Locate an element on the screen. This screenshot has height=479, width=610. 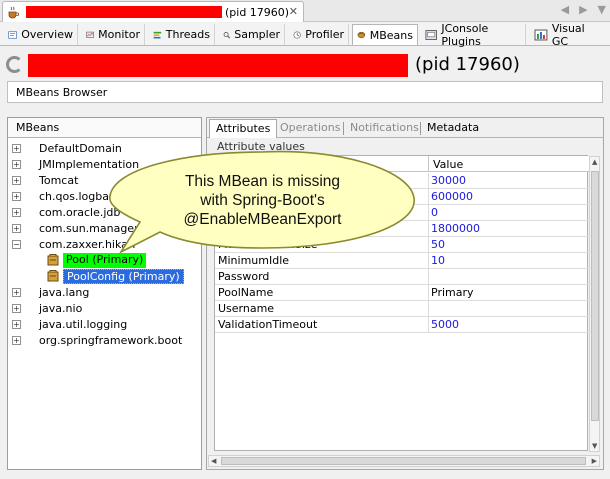
callout-line: @EnableMBeanExport is located at coordinates (262, 219).